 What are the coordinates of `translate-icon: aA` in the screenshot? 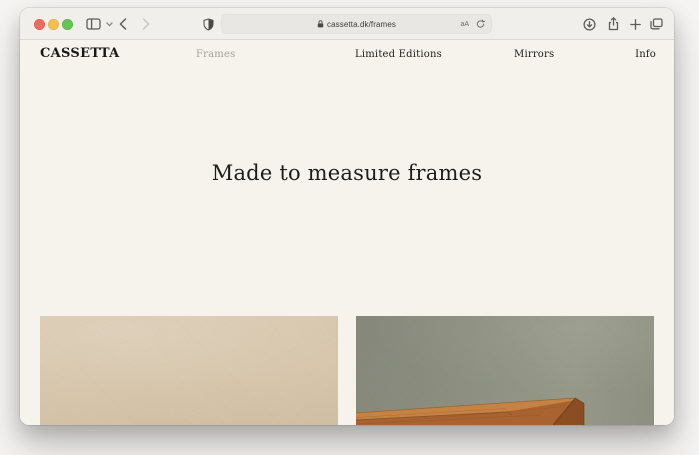 It's located at (464, 24).